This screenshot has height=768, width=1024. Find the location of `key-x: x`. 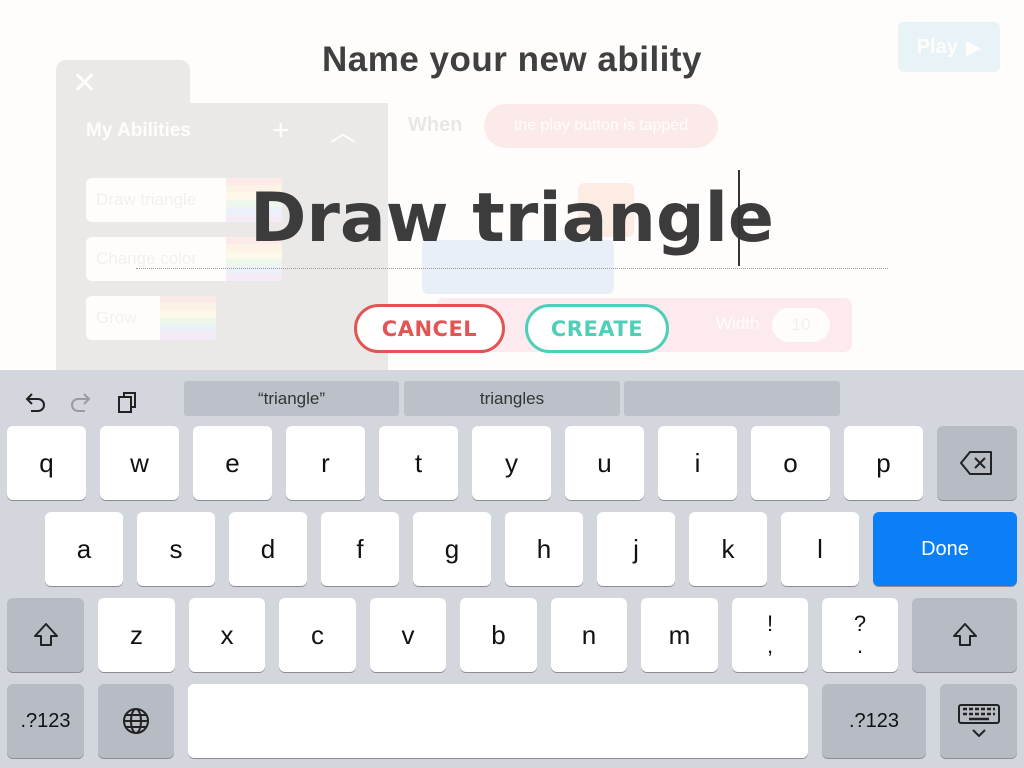

key-x: x is located at coordinates (227, 635).